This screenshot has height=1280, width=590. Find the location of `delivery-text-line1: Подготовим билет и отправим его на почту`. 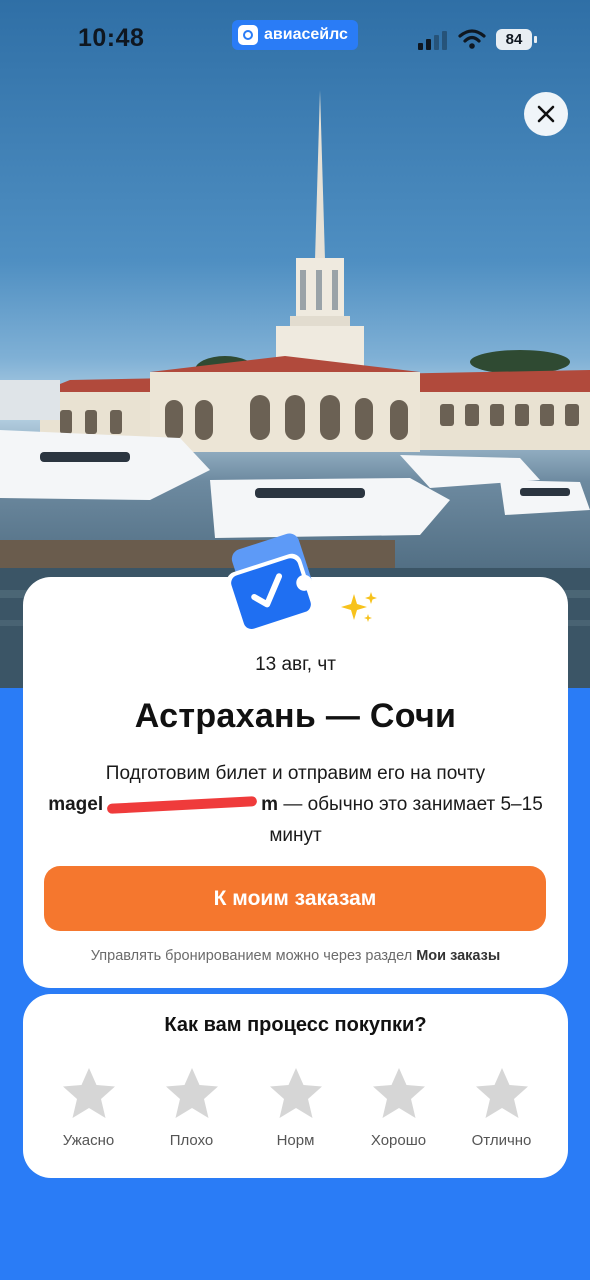

delivery-text-line1: Подготовим билет и отправим его на почту is located at coordinates (295, 773).